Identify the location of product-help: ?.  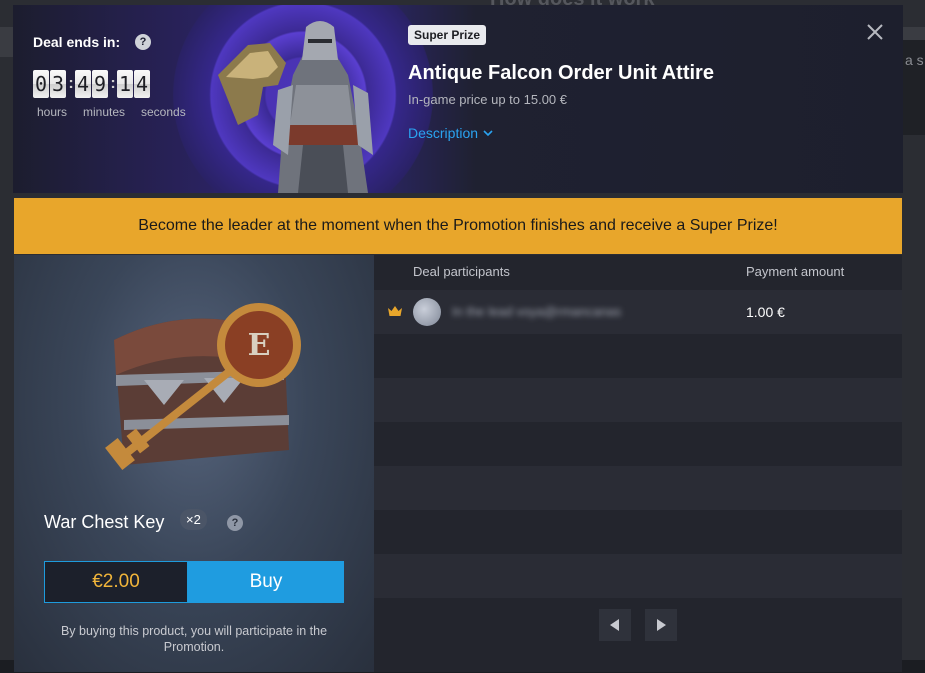
(235, 522).